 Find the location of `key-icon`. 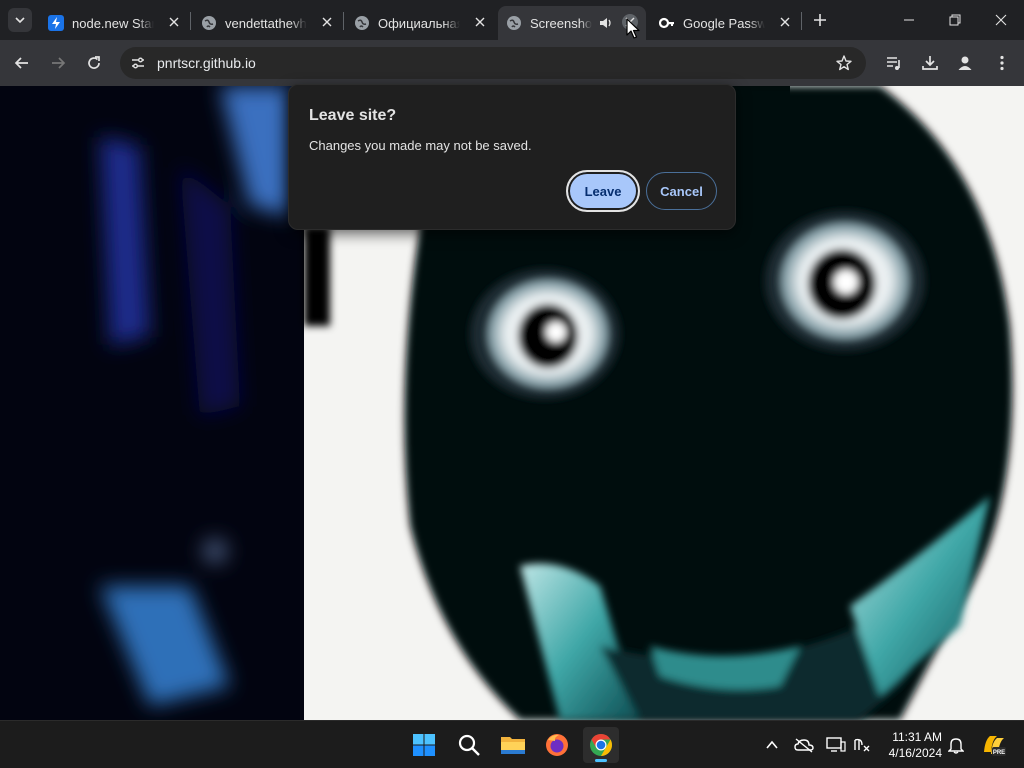

key-icon is located at coordinates (667, 23).